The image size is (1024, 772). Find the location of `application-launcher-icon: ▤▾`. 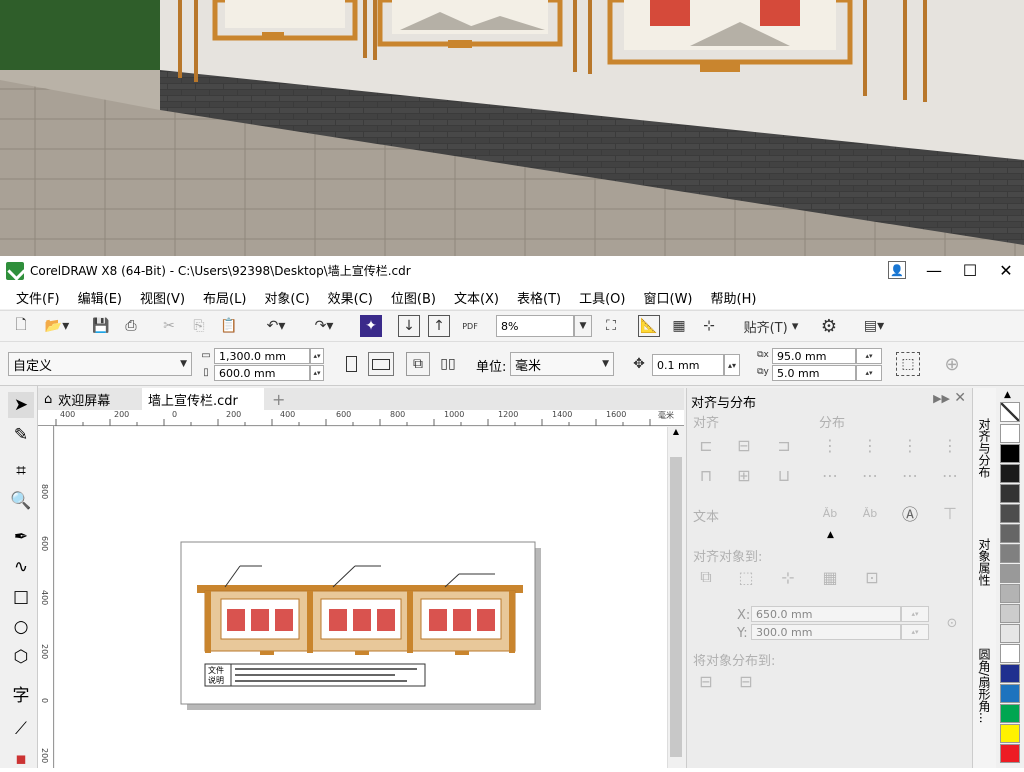

application-launcher-icon: ▤▾ is located at coordinates (874, 326).